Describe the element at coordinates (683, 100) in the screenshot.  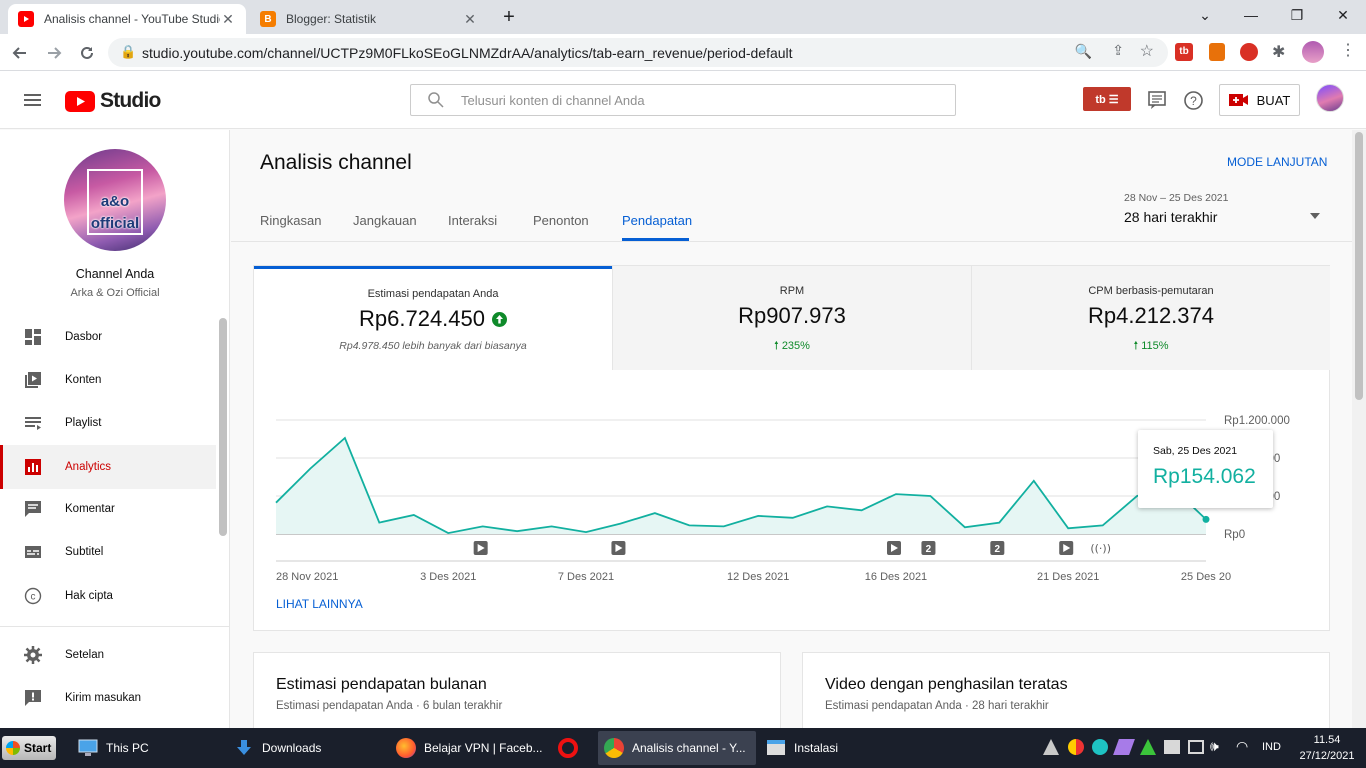
I see `channel-search-input: Telusuri konten di channel Anda` at that location.